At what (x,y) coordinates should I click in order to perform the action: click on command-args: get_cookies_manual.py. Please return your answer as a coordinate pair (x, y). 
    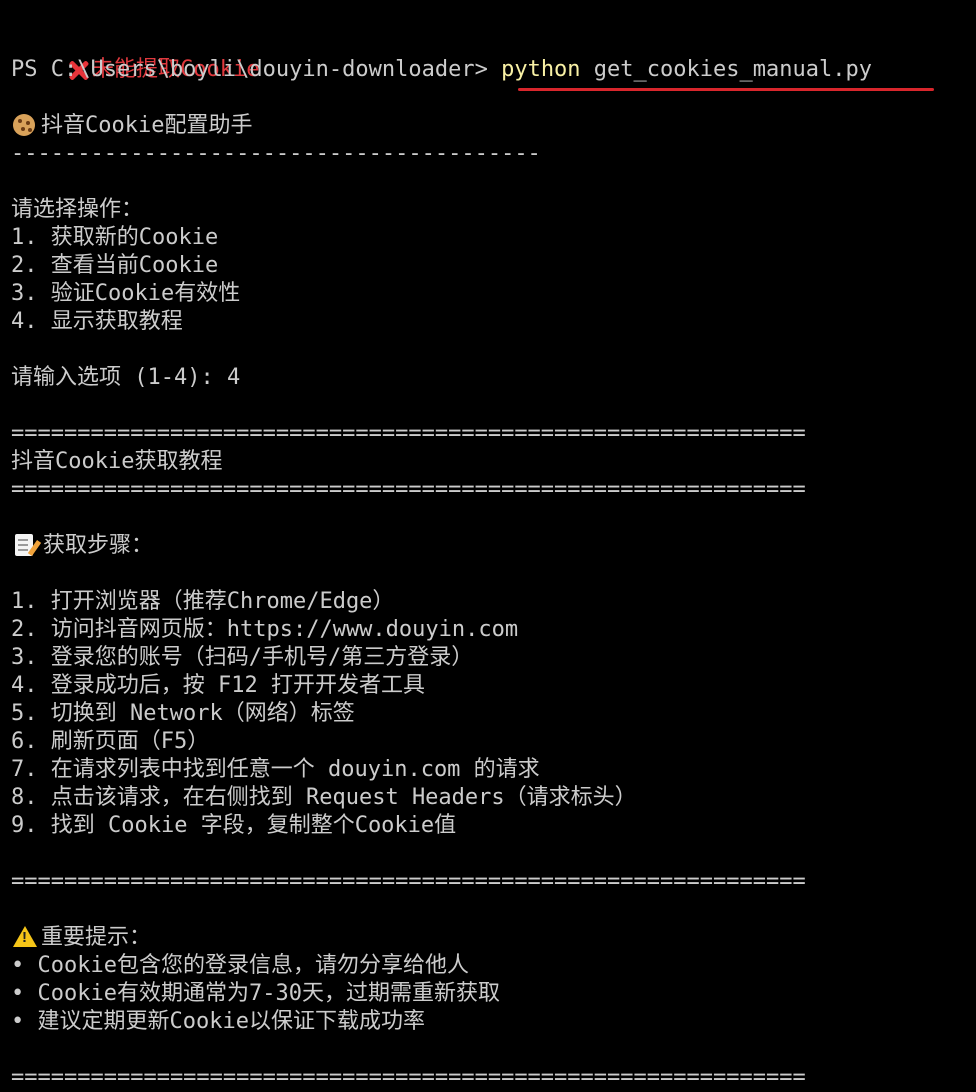
    Looking at the image, I should click on (726, 69).